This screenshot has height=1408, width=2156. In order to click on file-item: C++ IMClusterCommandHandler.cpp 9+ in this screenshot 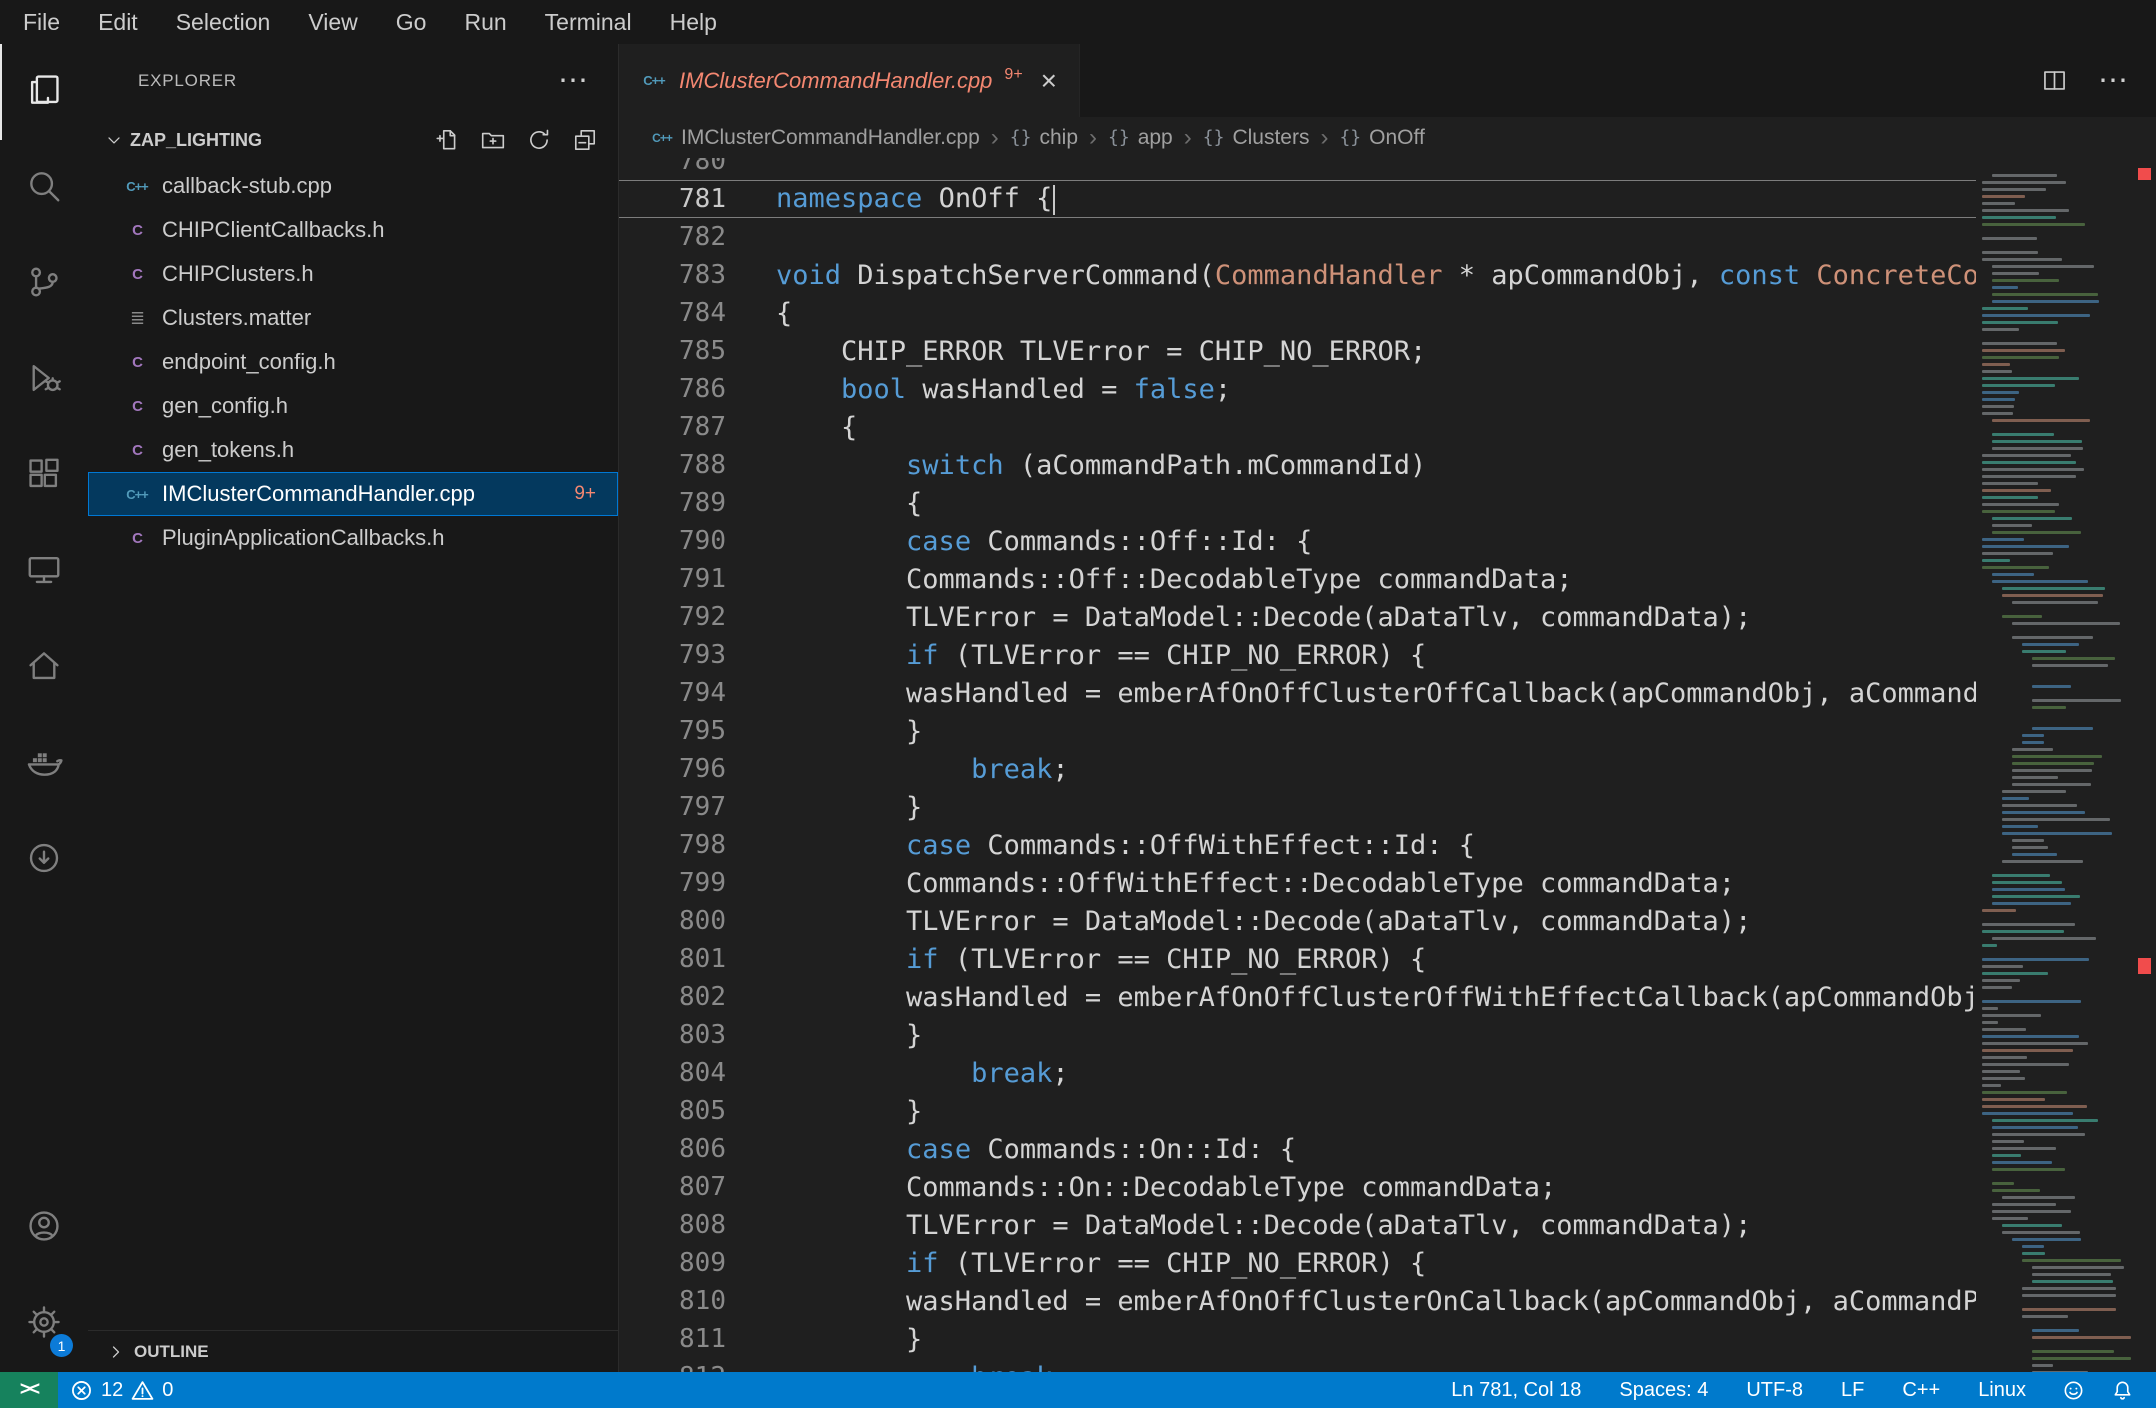, I will do `click(353, 494)`.